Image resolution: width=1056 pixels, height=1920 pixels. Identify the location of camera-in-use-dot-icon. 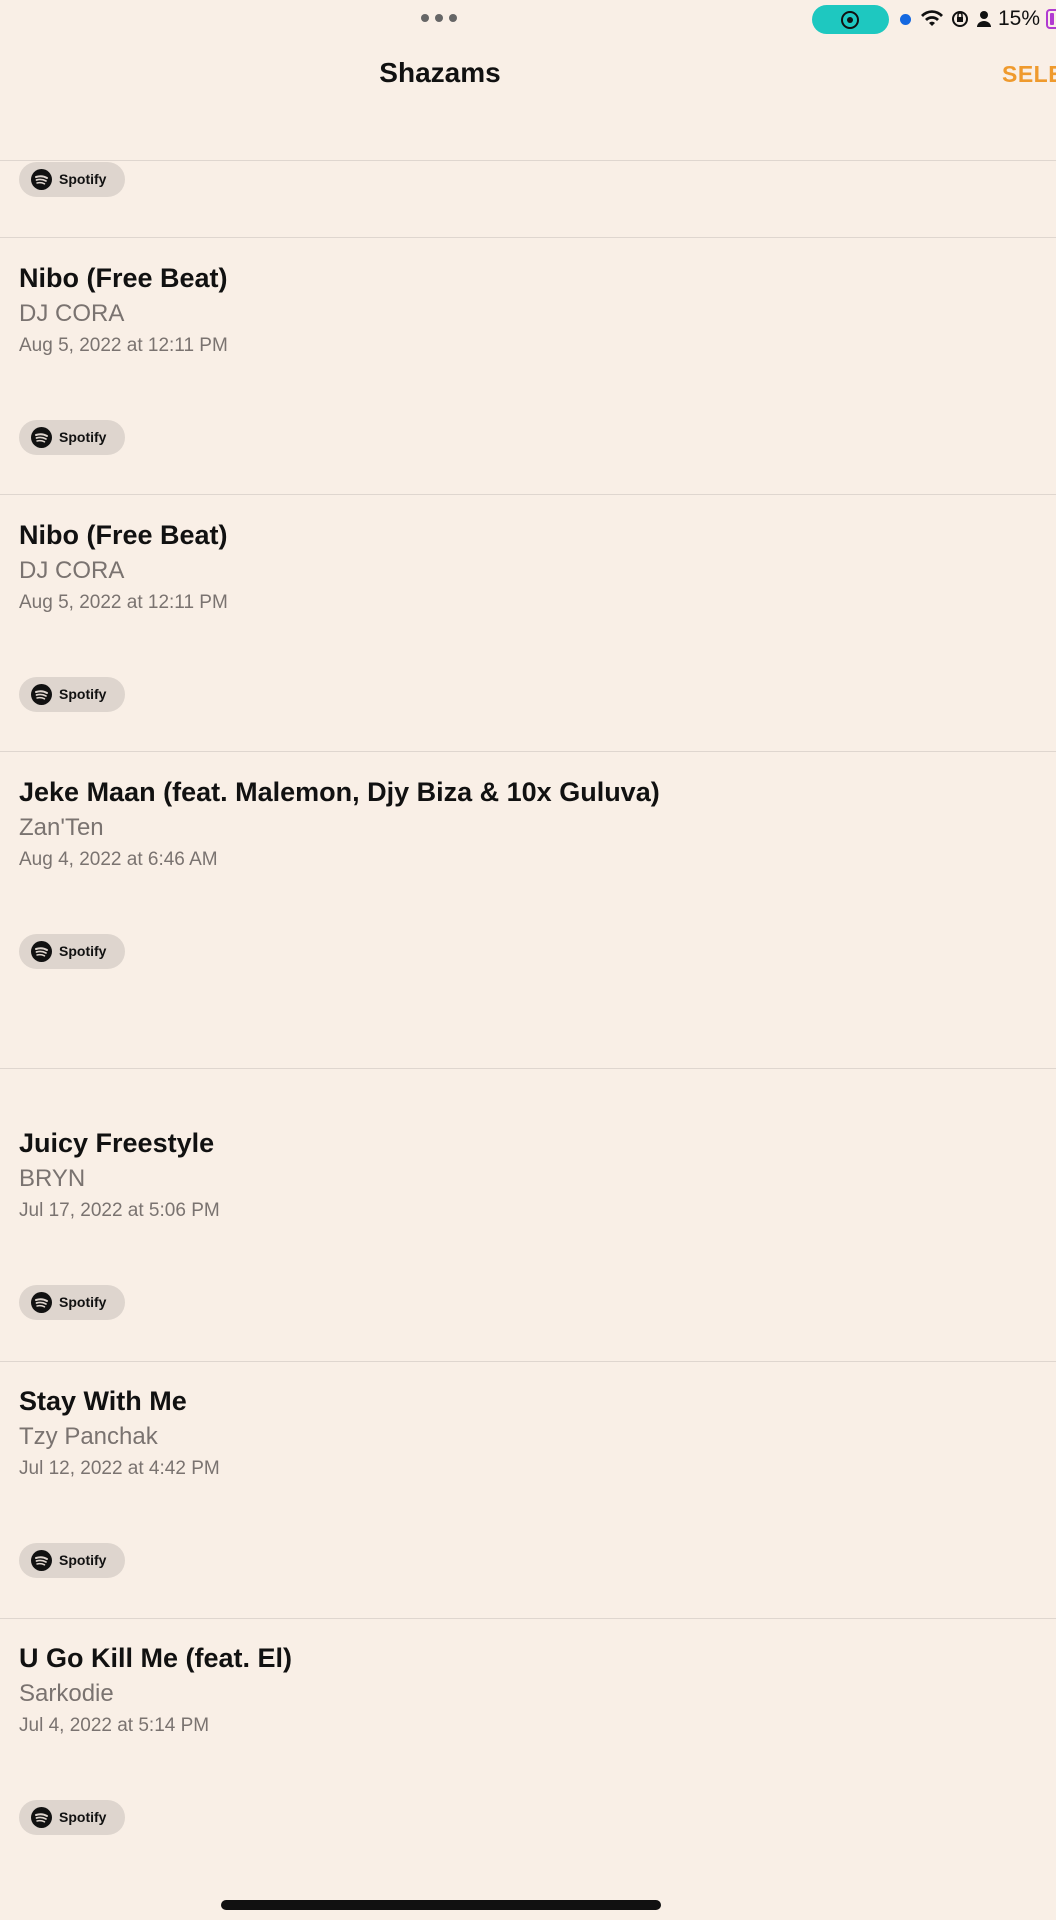
(905, 19).